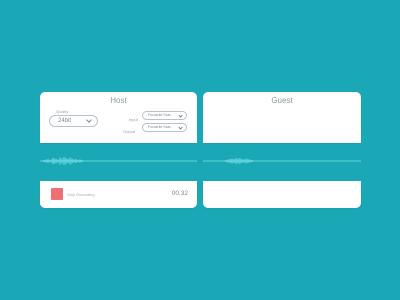  Describe the element at coordinates (282, 117) in the screenshot. I see `guest-settings-panel: Guest` at that location.